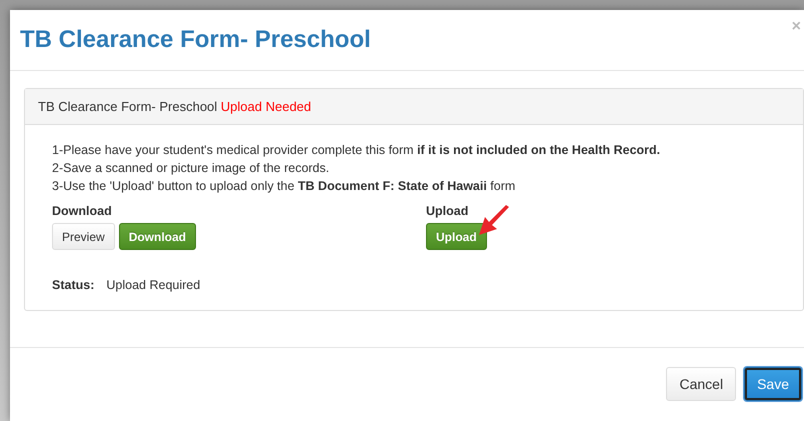  What do you see at coordinates (796, 27) in the screenshot?
I see `close-button: ×` at bounding box center [796, 27].